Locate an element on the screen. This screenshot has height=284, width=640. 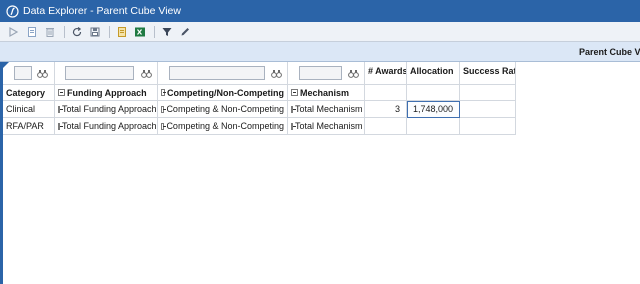
column-header-funding-label: Funding Approach is located at coordinates (107, 92).